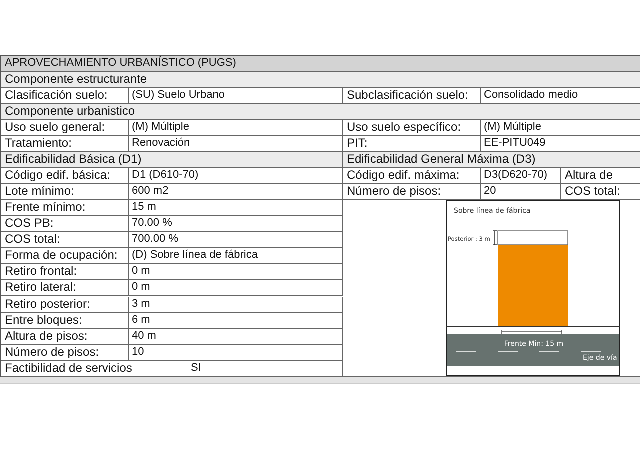  What do you see at coordinates (65, 304) in the screenshot?
I see `field-label: Retiro posterior:` at bounding box center [65, 304].